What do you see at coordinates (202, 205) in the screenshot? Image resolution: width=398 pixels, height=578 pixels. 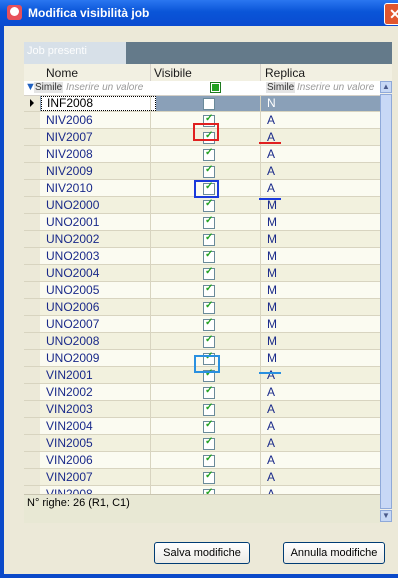 I see `table-row: UNO2000 ✓ M` at bounding box center [202, 205].